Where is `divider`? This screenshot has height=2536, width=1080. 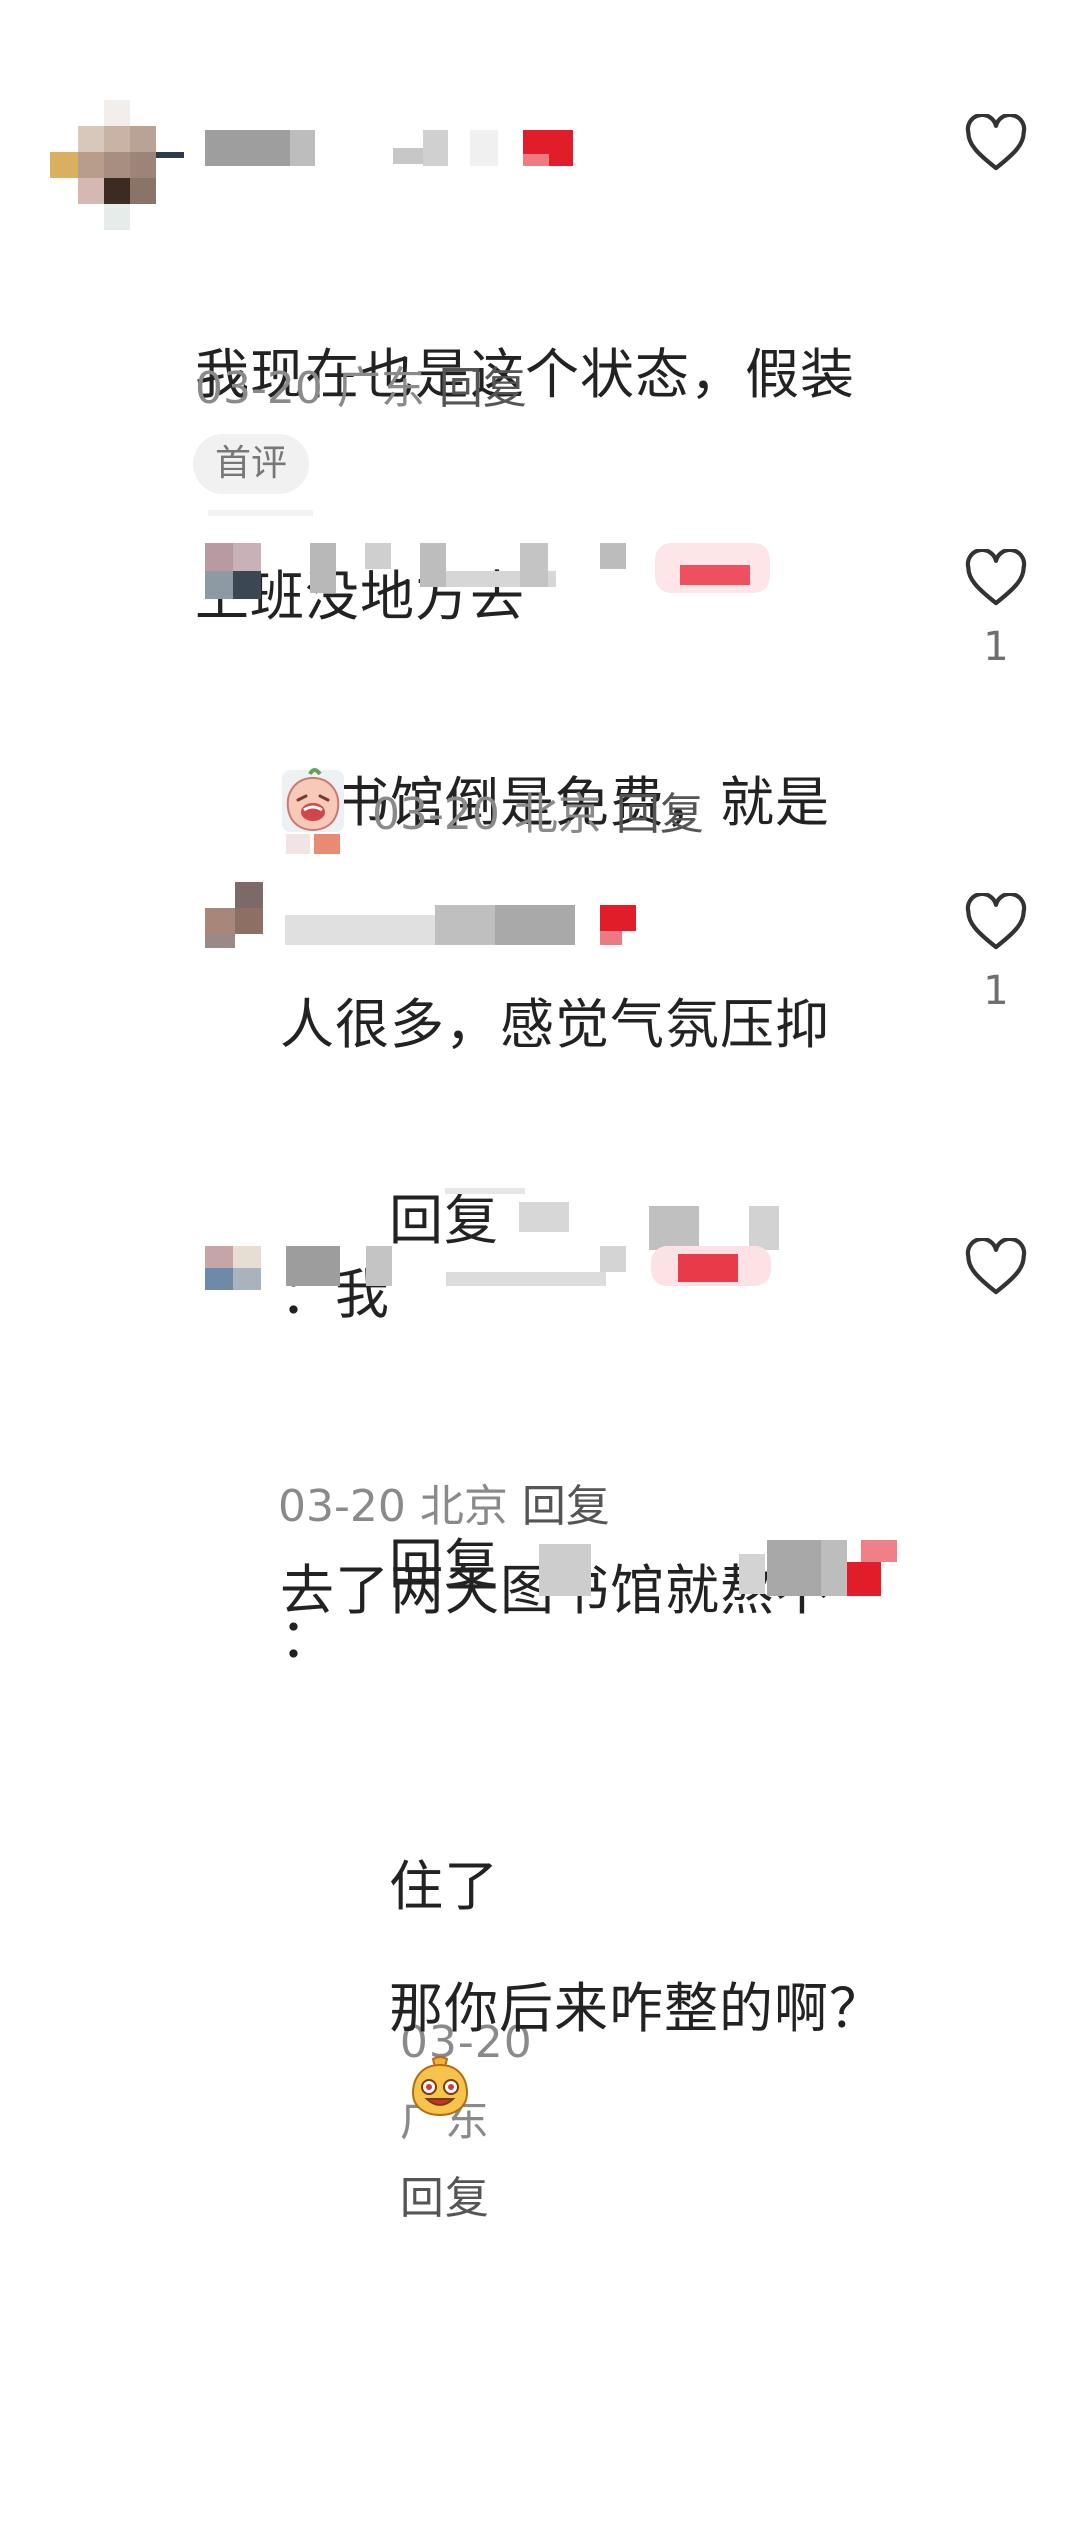 divider is located at coordinates (260, 513).